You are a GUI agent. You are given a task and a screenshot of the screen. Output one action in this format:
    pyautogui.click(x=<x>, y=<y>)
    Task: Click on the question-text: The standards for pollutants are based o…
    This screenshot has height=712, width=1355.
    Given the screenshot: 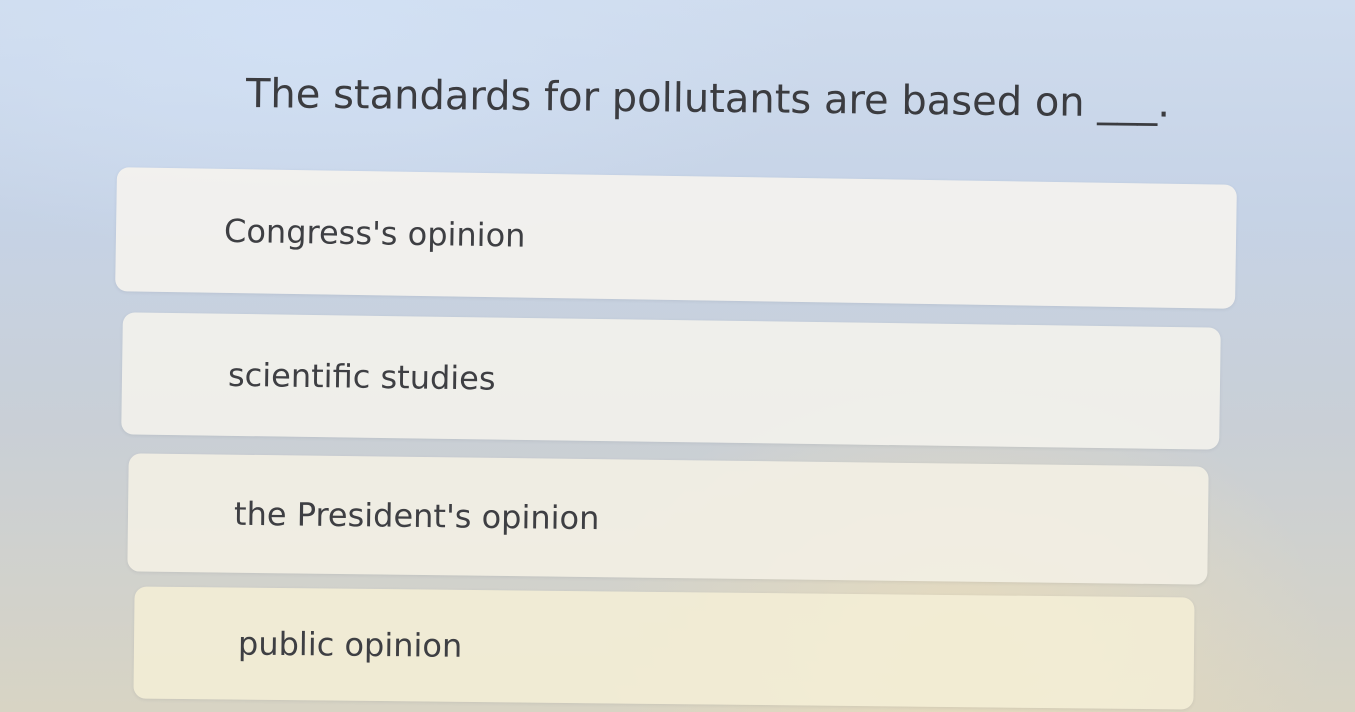 What is the action you would take?
    pyautogui.click(x=708, y=99)
    